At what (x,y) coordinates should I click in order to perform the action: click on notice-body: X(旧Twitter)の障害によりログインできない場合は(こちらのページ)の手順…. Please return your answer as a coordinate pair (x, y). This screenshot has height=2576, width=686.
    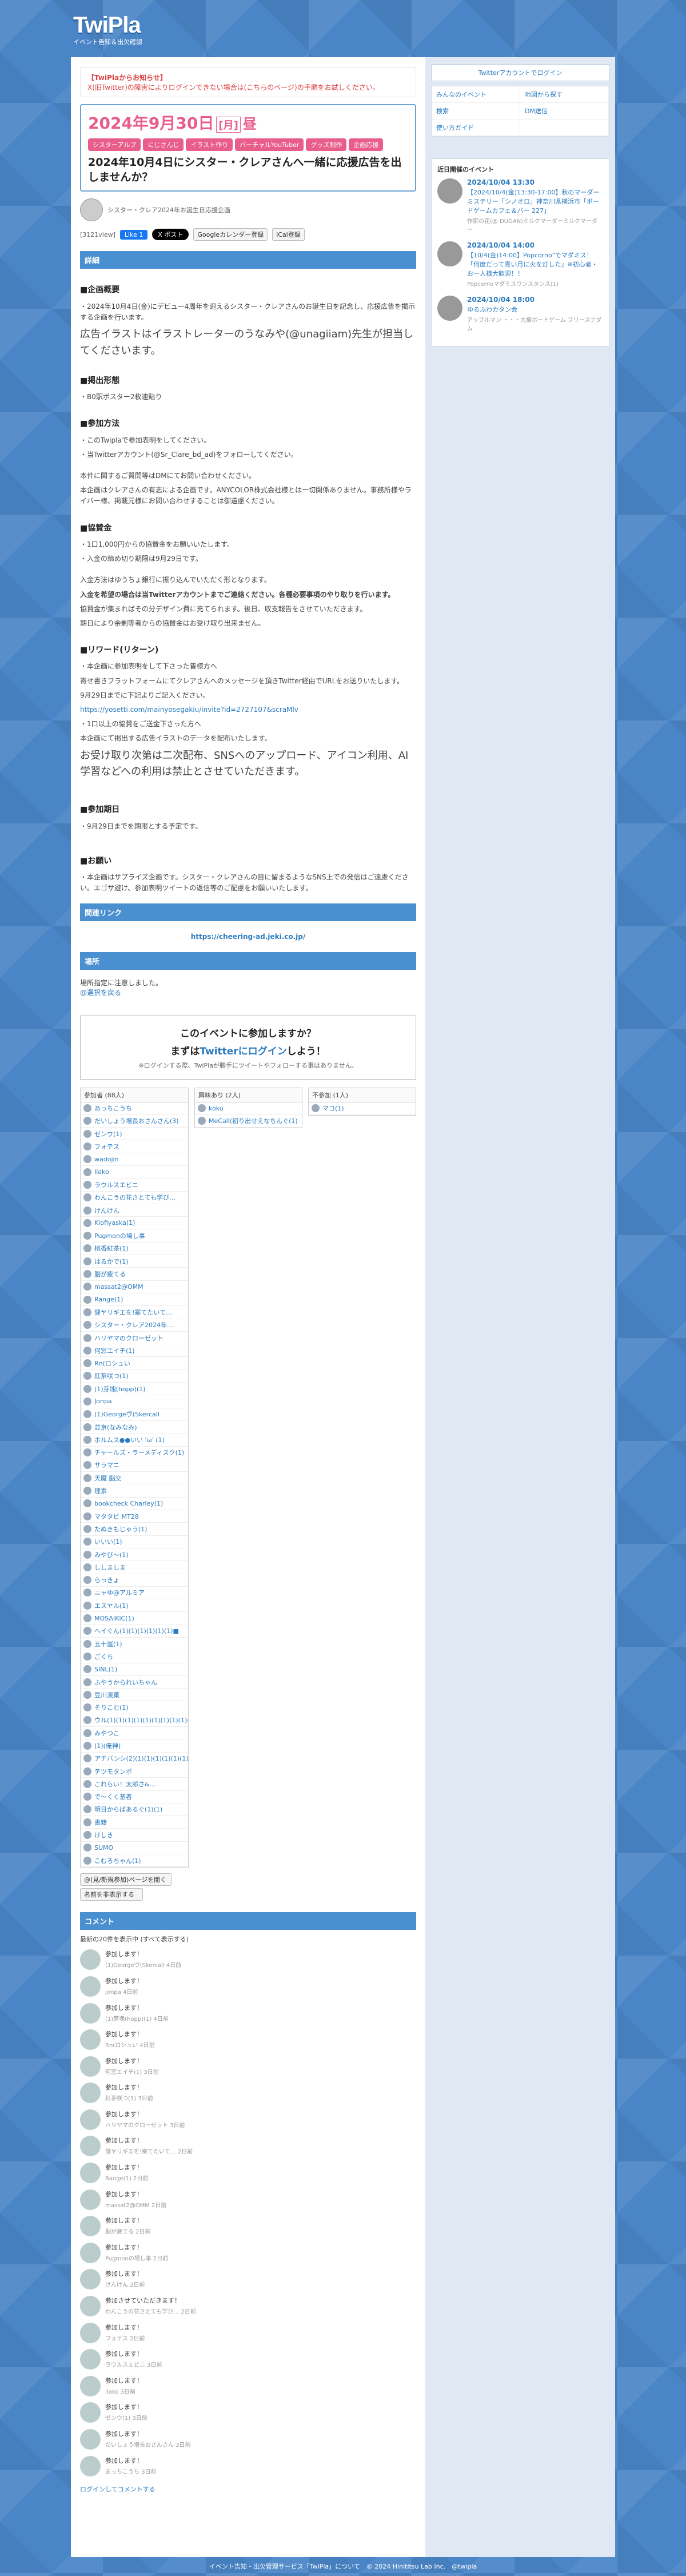
    Looking at the image, I should click on (248, 87).